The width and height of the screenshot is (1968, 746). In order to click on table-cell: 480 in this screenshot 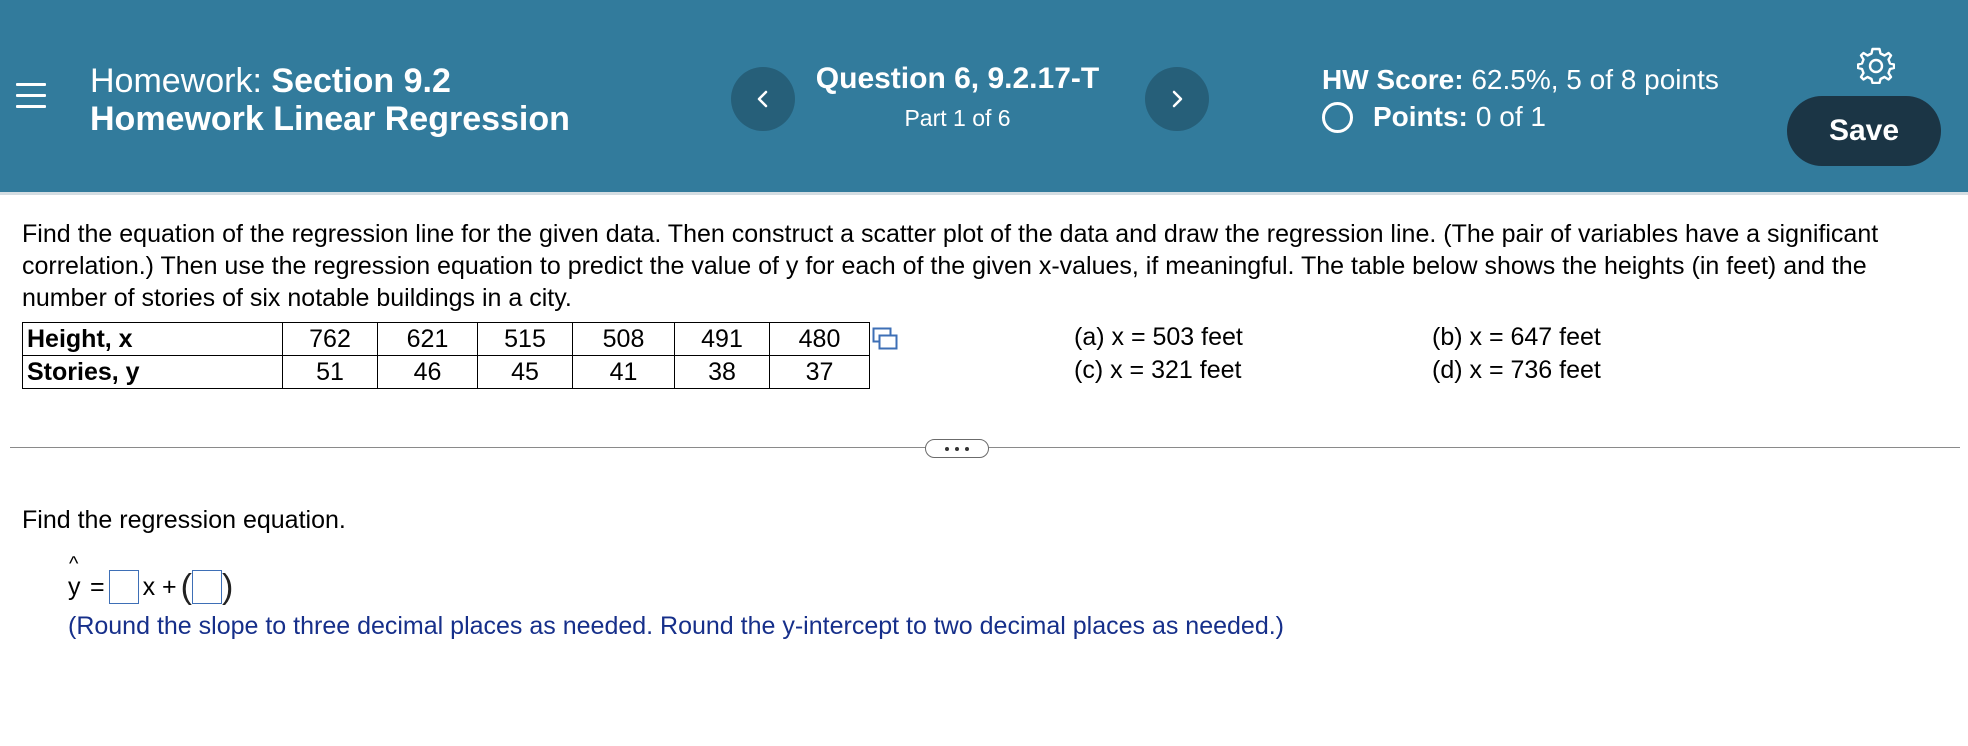, I will do `click(819, 339)`.